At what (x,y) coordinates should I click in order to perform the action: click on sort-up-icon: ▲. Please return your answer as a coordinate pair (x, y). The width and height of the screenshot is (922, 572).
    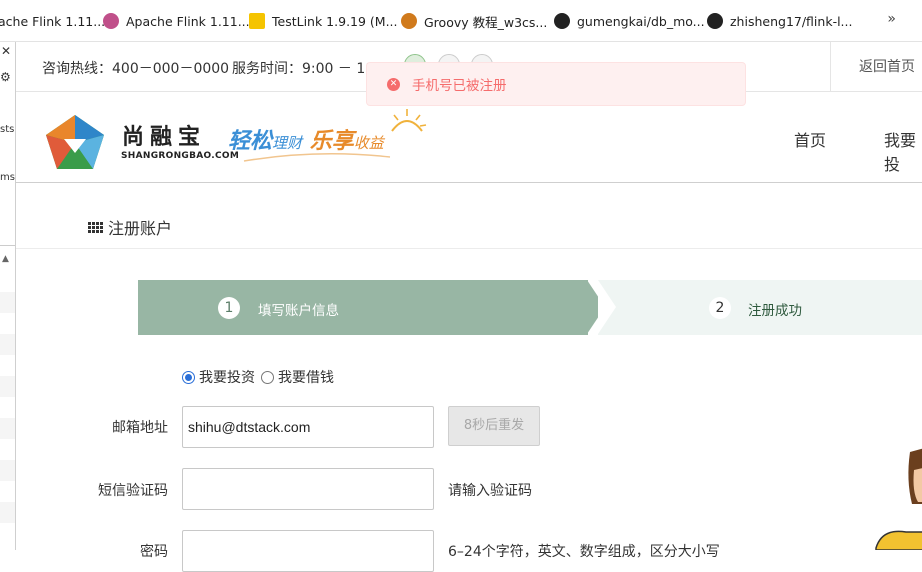
    Looking at the image, I should click on (5, 259).